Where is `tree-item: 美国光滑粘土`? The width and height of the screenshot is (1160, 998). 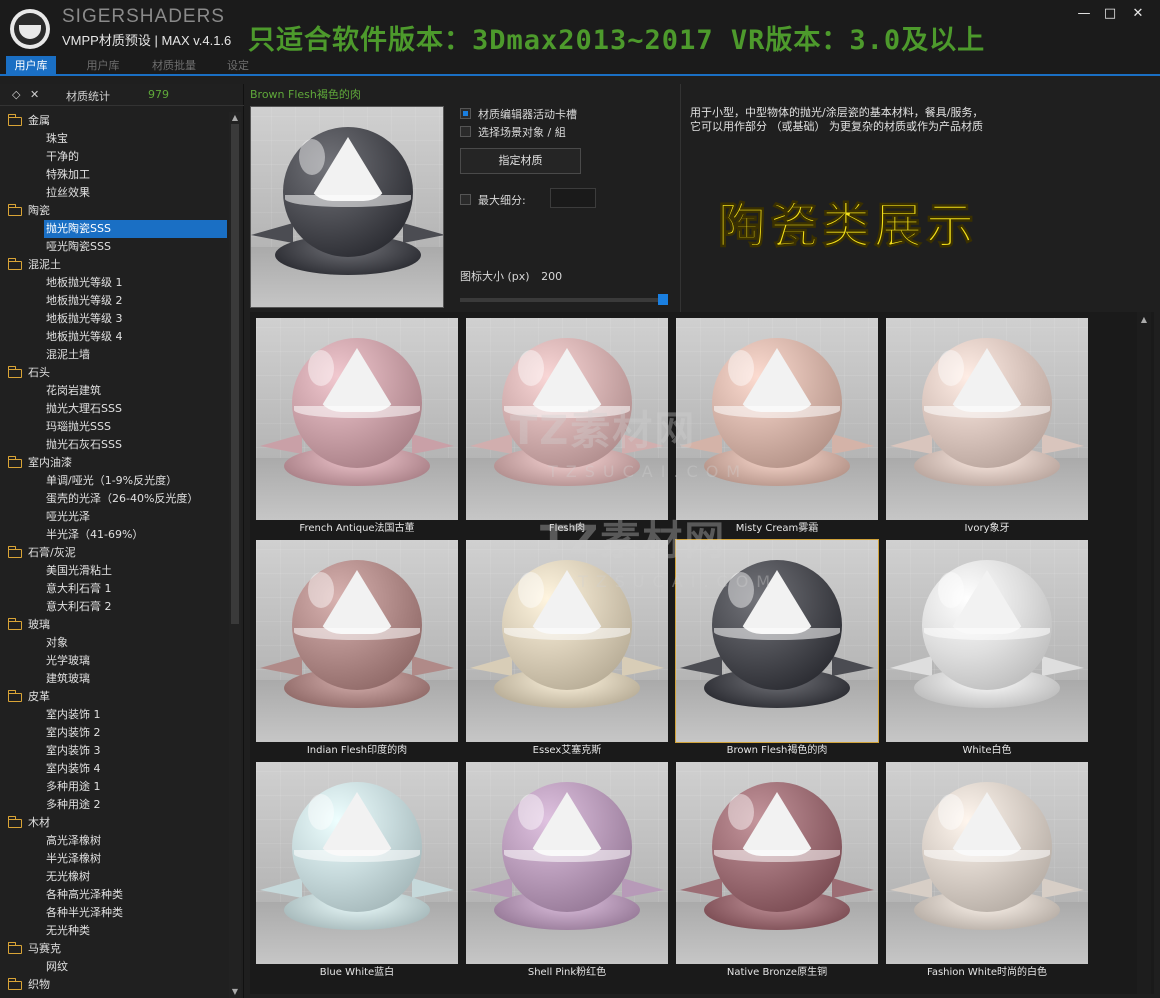
tree-item: 美国光滑粘土 is located at coordinates (114, 571).